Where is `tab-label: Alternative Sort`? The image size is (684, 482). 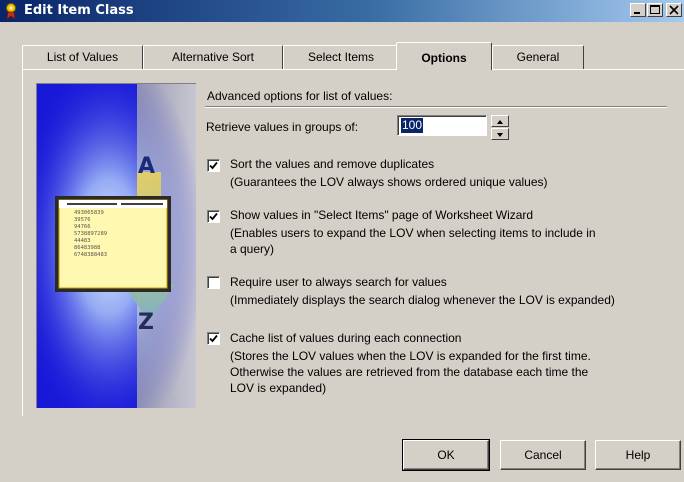
tab-label: Alternative Sort is located at coordinates (213, 57).